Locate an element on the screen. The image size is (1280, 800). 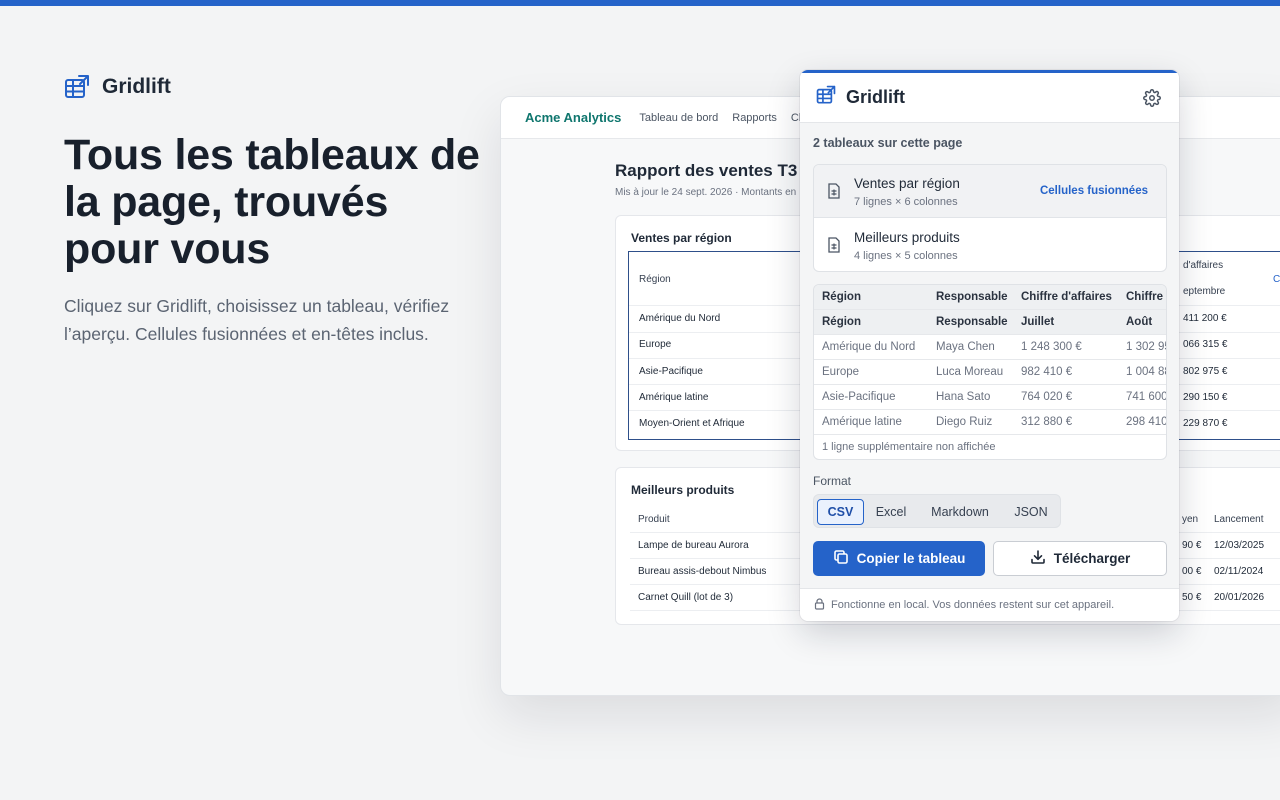
copy-table-button: Copier le tableau is located at coordinates (899, 558).